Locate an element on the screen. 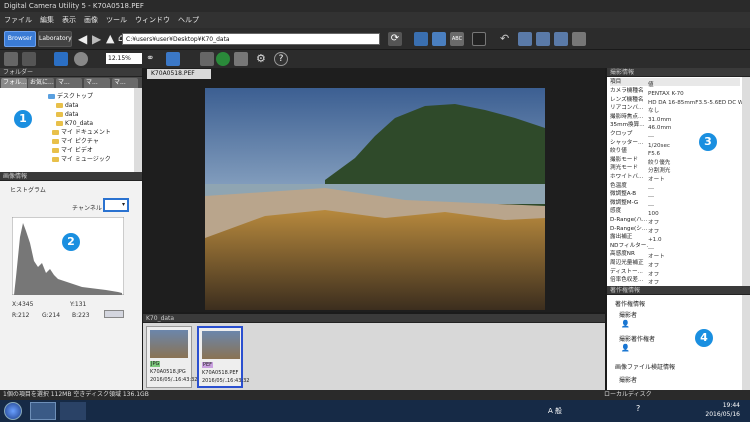 This screenshot has width=750, height=422. develop-icon is located at coordinates (207, 59).